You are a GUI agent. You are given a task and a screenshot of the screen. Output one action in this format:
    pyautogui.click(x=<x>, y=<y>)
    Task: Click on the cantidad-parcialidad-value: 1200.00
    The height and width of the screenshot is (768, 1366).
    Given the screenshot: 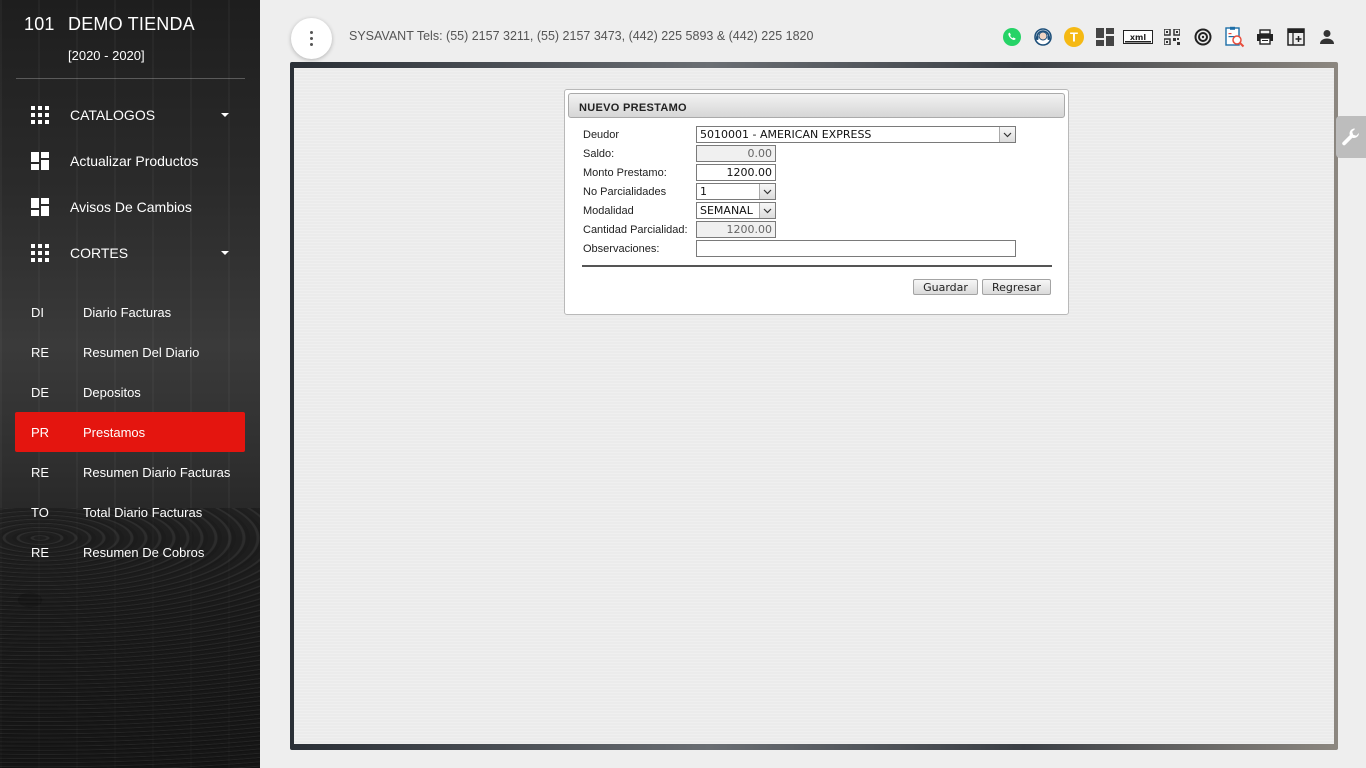 What is the action you would take?
    pyautogui.click(x=749, y=229)
    